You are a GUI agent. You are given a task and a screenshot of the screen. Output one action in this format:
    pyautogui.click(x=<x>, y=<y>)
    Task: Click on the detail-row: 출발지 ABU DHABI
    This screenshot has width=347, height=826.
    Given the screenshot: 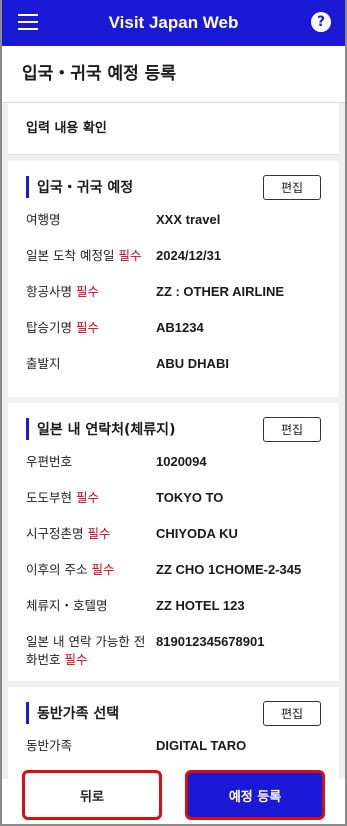 What is the action you would take?
    pyautogui.click(x=173, y=370)
    